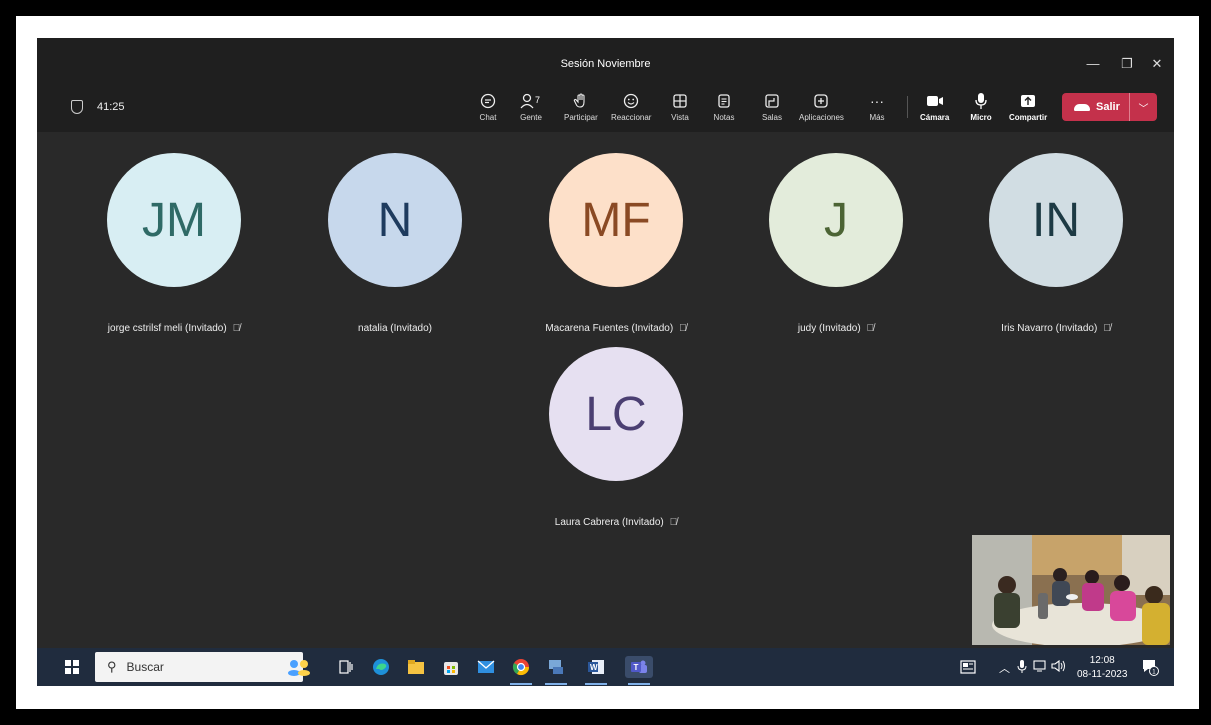  I want to click on self-view-image, so click(1071, 590).